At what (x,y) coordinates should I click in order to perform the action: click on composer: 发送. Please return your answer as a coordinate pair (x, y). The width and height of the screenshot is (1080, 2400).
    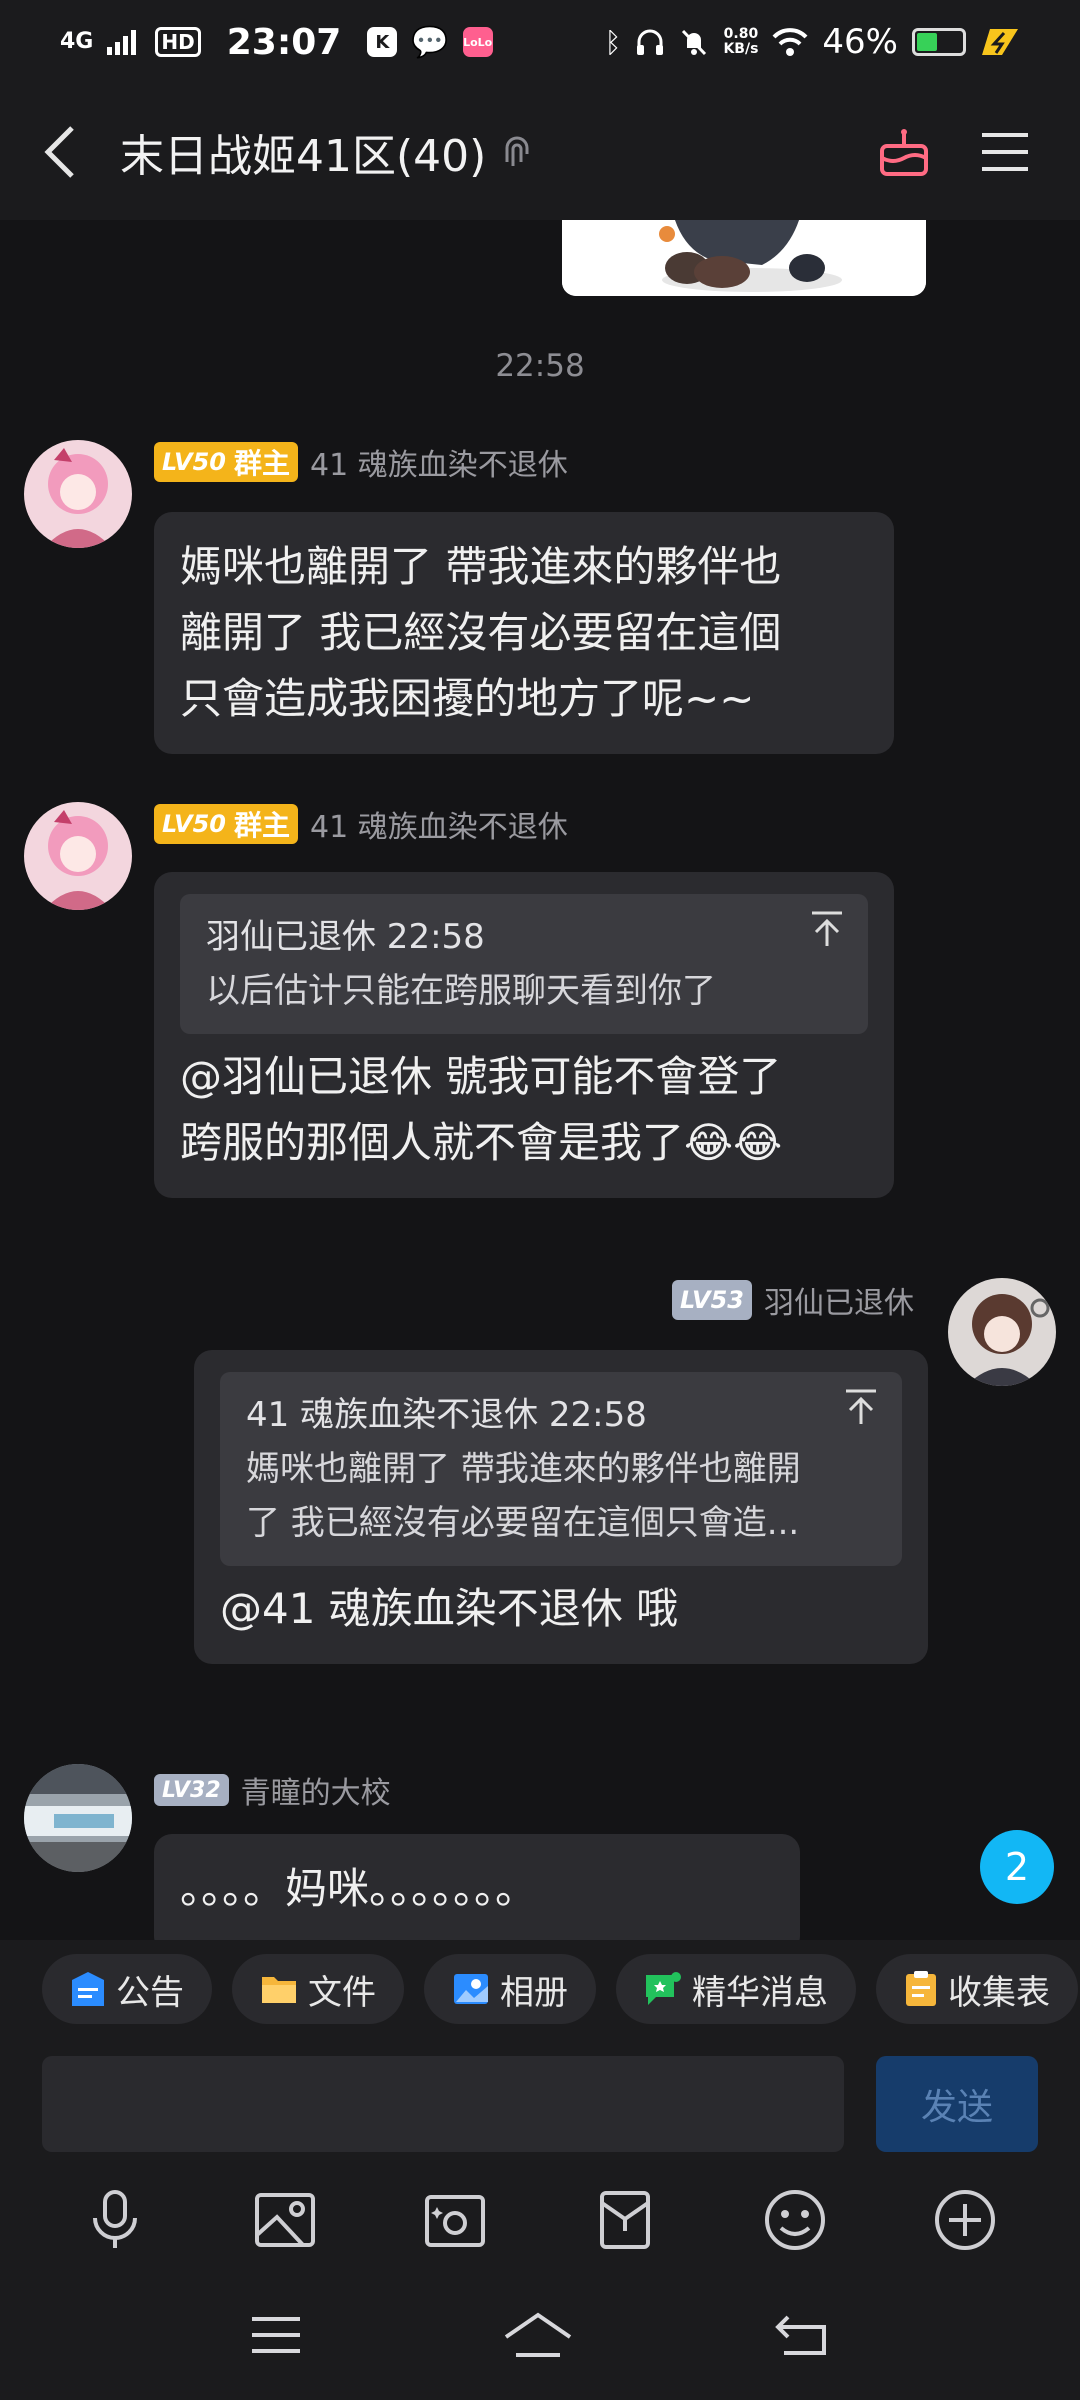
    Looking at the image, I should click on (540, 2104).